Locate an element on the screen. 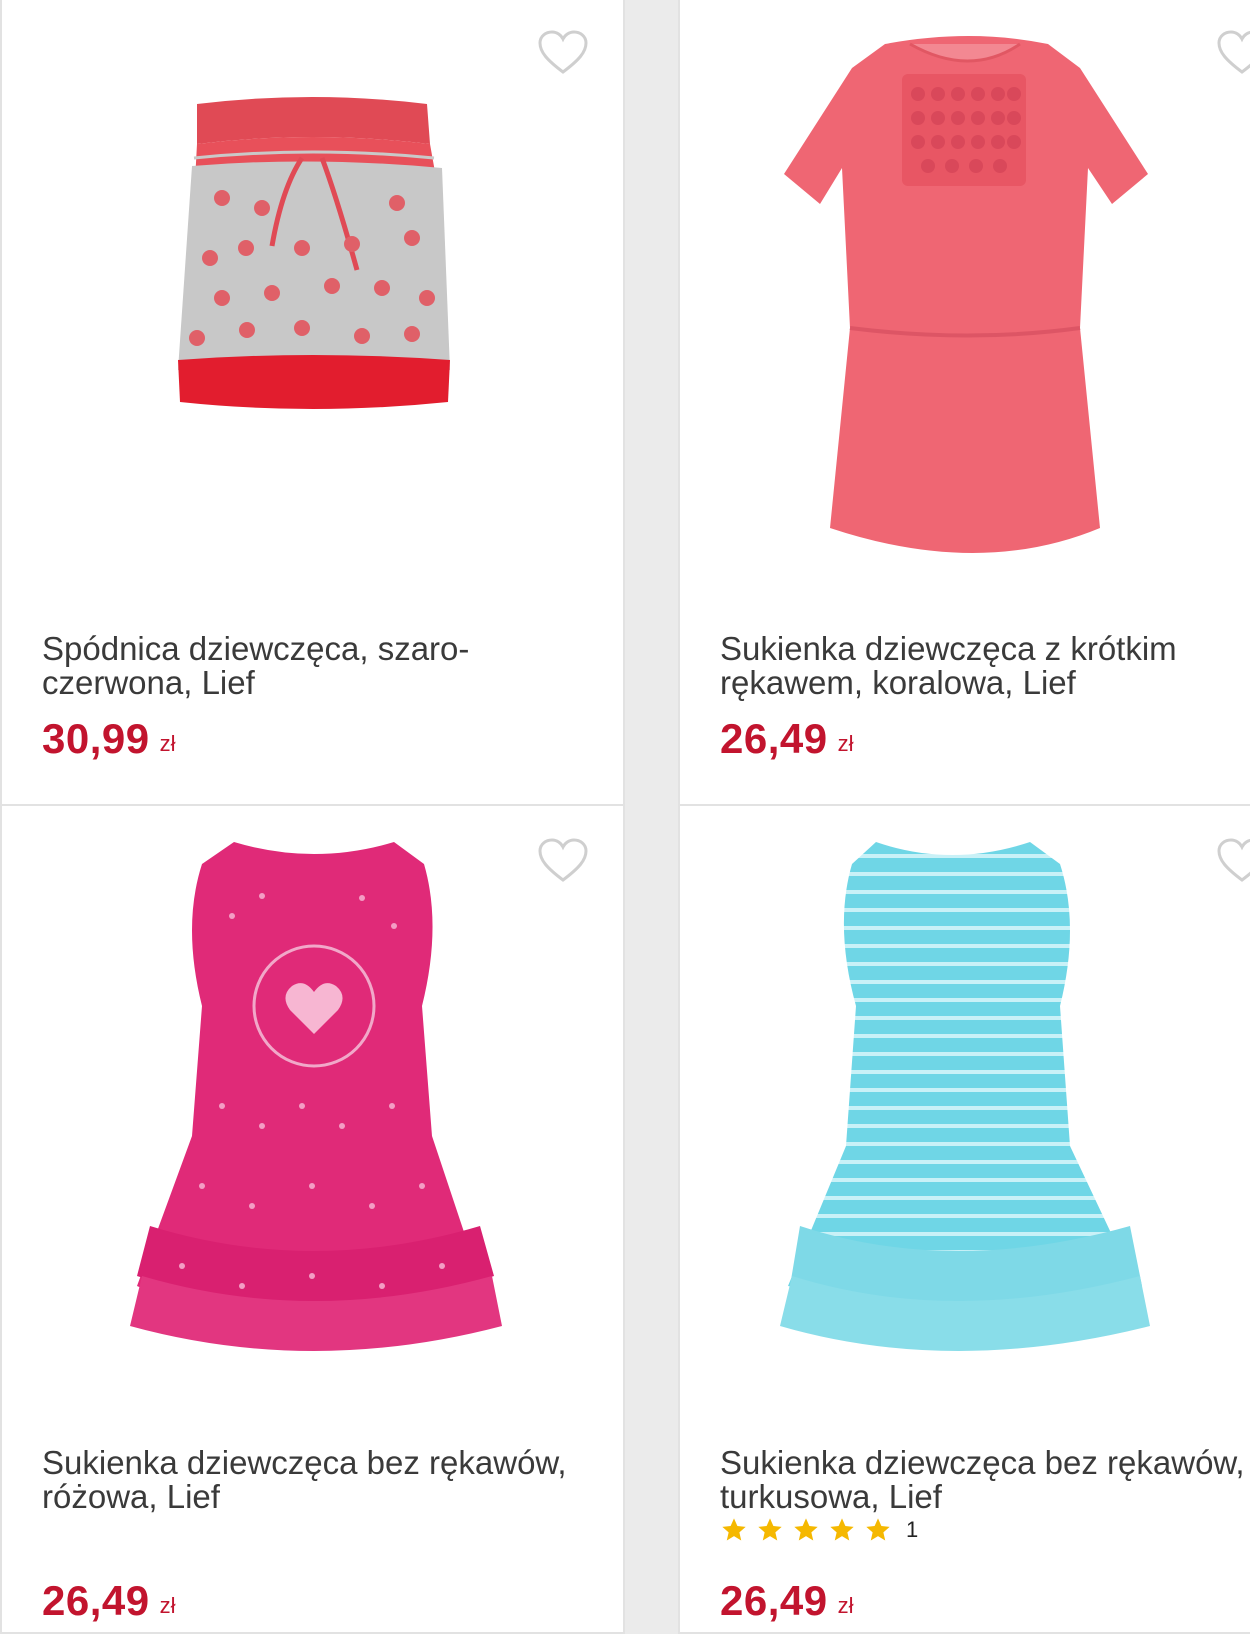 The width and height of the screenshot is (1250, 1634). product-price: 30,99 zł is located at coordinates (109, 742).